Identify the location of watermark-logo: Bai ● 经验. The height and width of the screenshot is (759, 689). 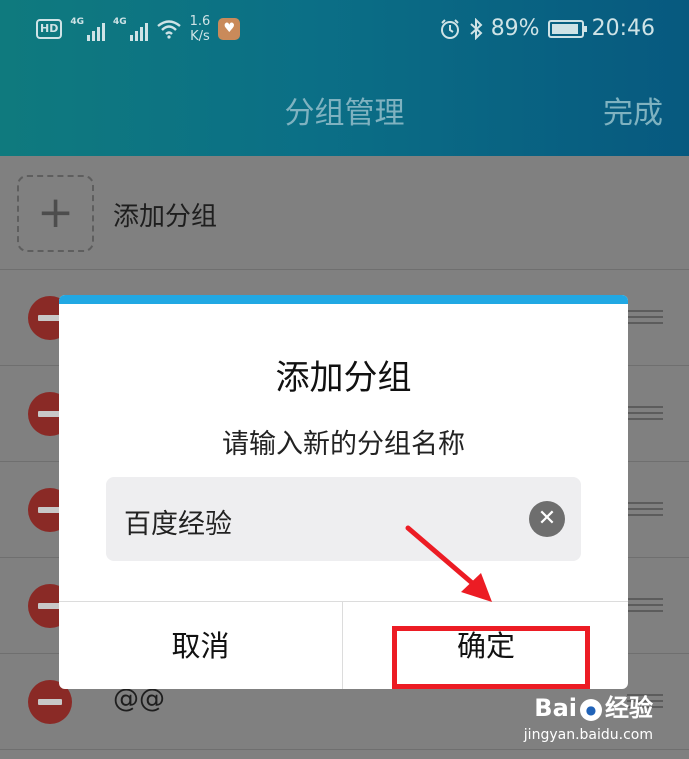
(588, 705).